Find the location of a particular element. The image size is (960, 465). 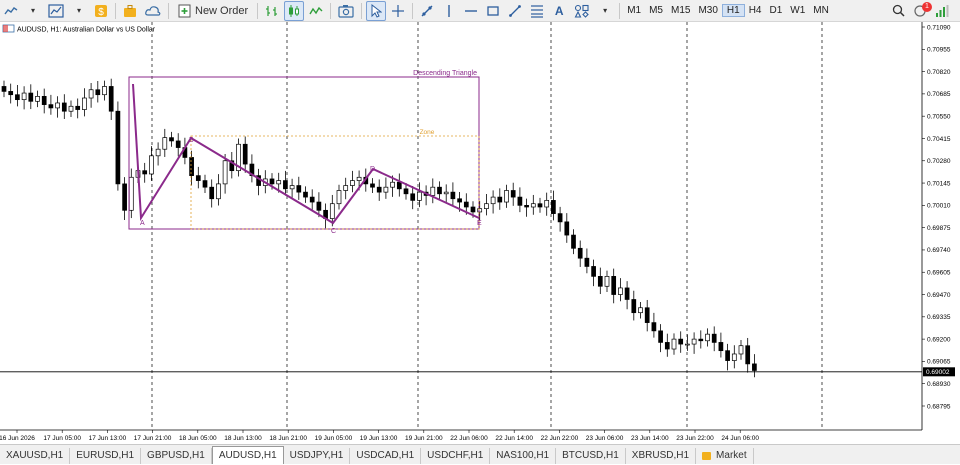

current-price: 0.69002 is located at coordinates (938, 372).